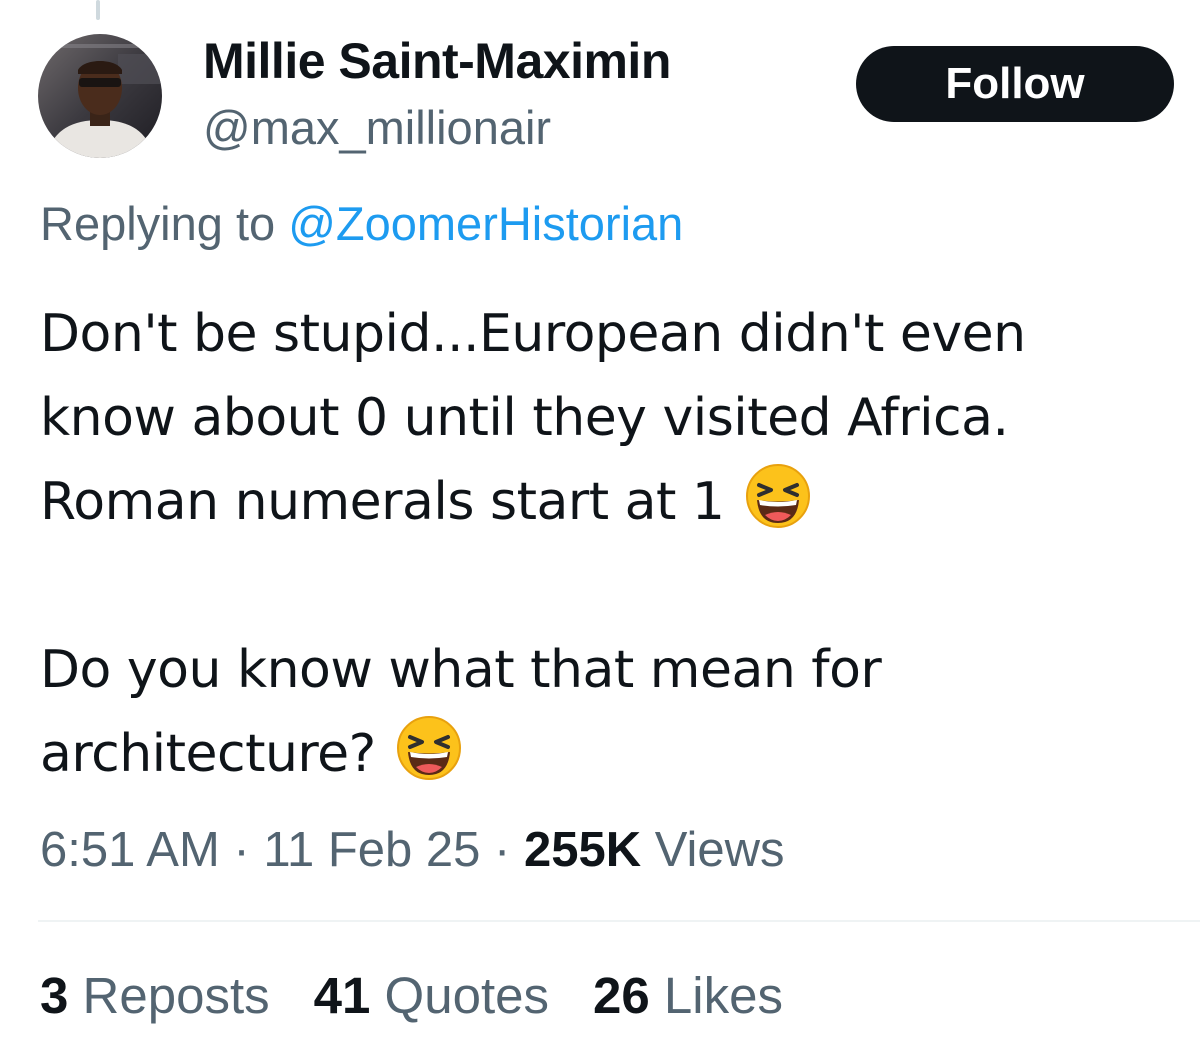 The height and width of the screenshot is (1043, 1200). I want to click on engagement-stats: 3 Reposts 41 Quotes 26 Likes, so click(411, 995).